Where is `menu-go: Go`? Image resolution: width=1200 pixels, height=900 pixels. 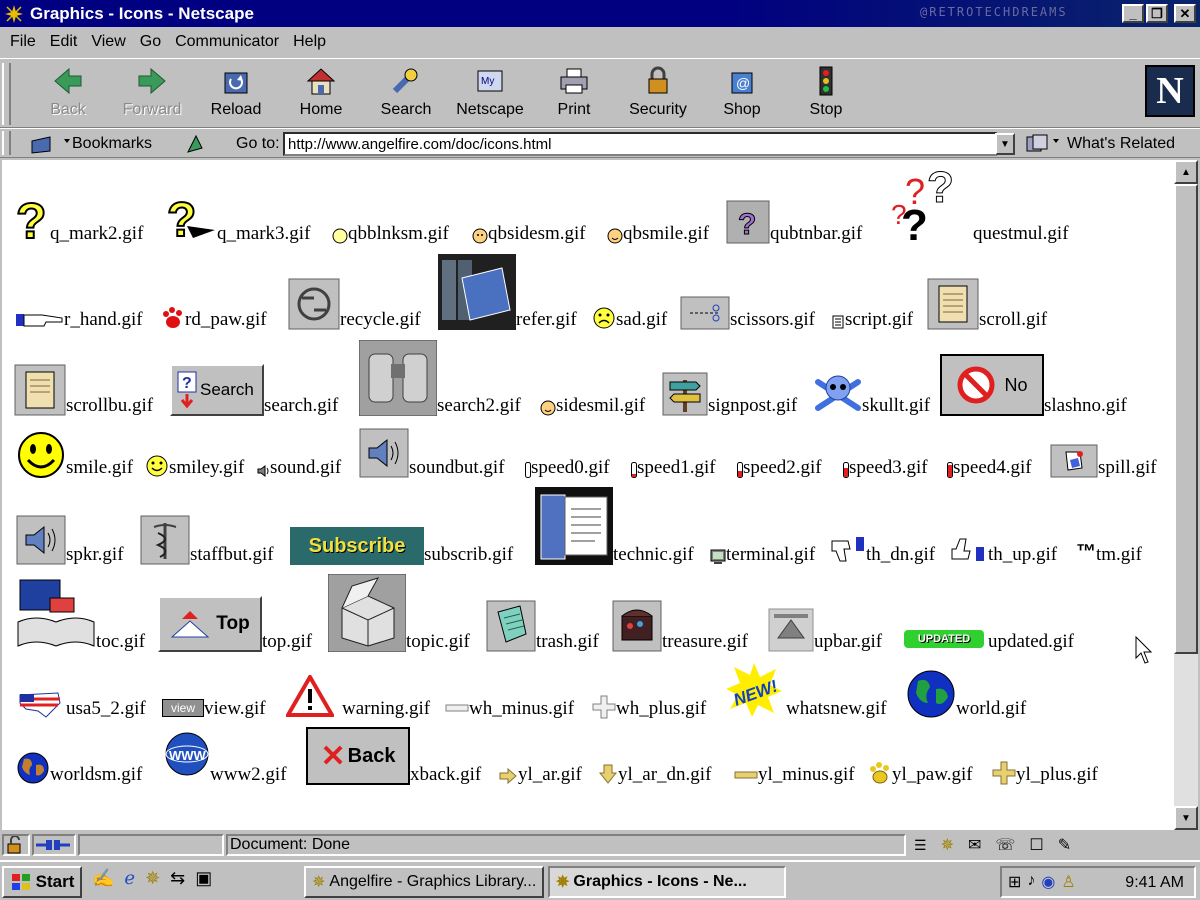
menu-go: Go is located at coordinates (150, 42).